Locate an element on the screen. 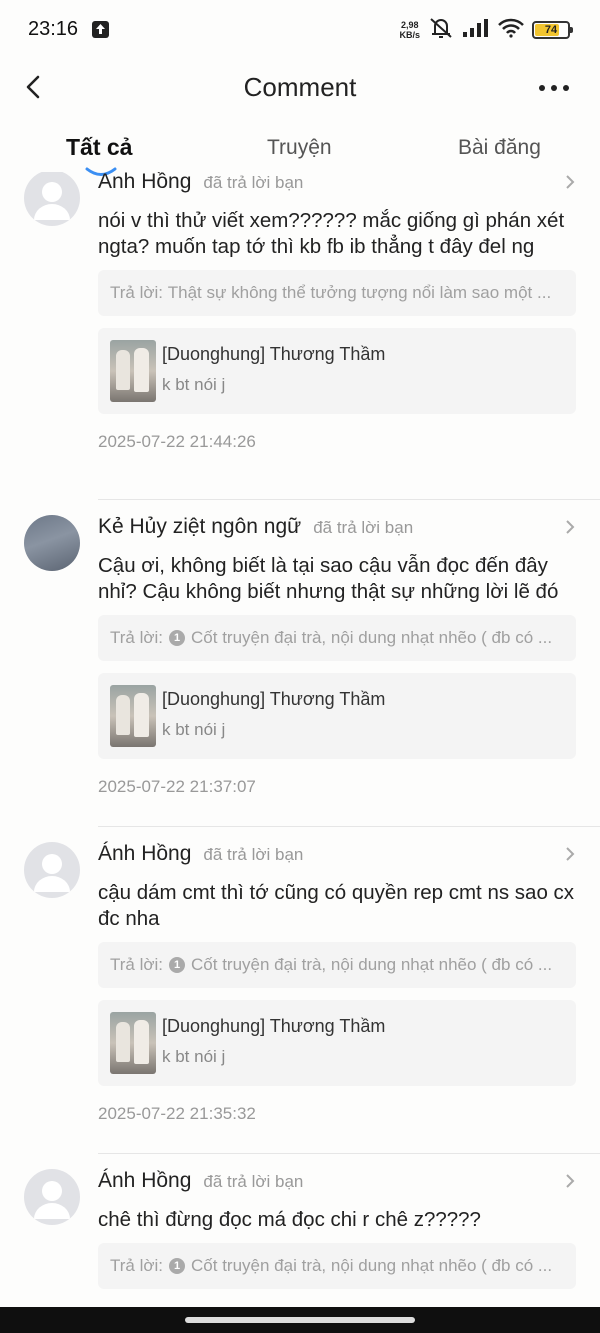 This screenshot has height=1333, width=600. header: Comment is located at coordinates (300, 88).